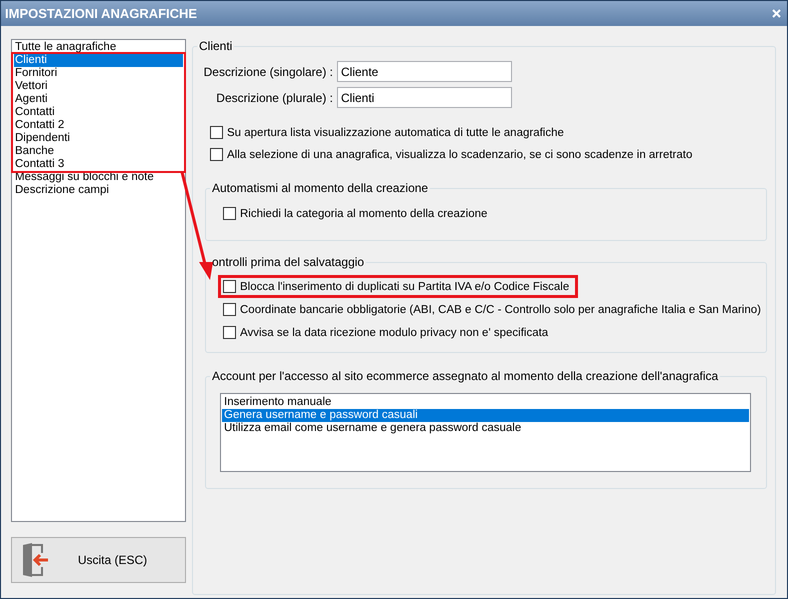 The height and width of the screenshot is (599, 788). I want to click on list-item: Clienti, so click(98, 60).